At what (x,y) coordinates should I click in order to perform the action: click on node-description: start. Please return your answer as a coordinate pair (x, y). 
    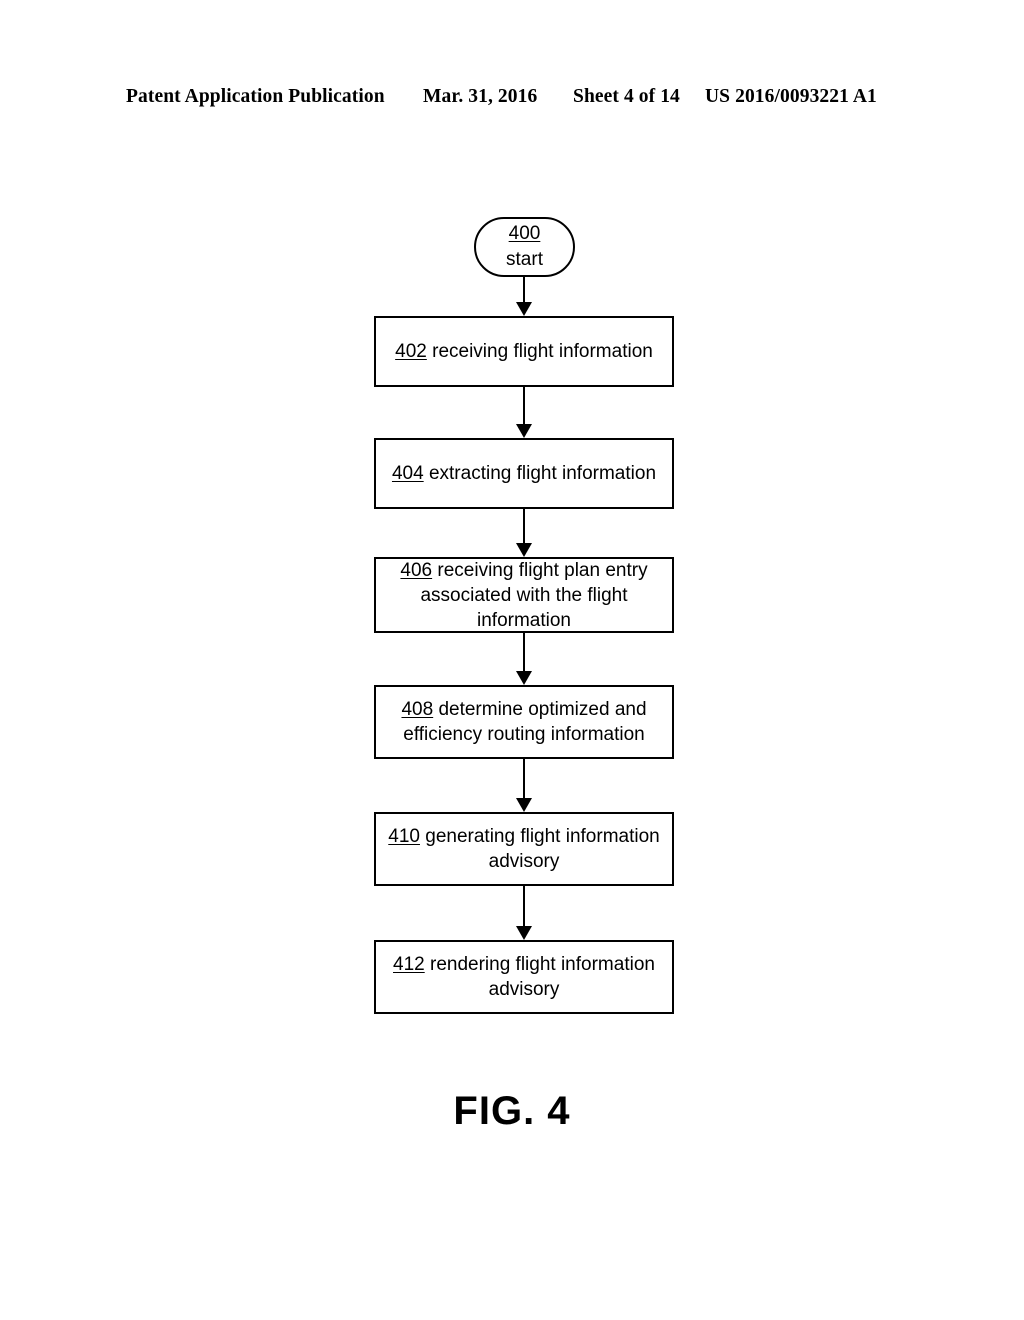
    Looking at the image, I should click on (524, 259).